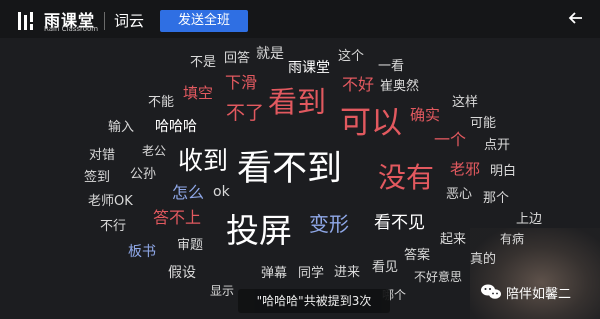 This screenshot has height=319, width=600. I want to click on word-cloud-item: 明白, so click(503, 171).